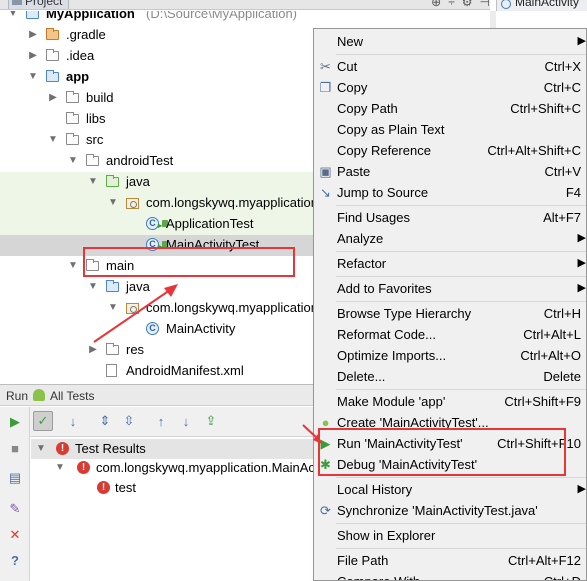 The height and width of the screenshot is (581, 587). Describe the element at coordinates (450, 129) in the screenshot. I see `menu-item-copy-as-plain-text: Copy as Plain Text` at that location.